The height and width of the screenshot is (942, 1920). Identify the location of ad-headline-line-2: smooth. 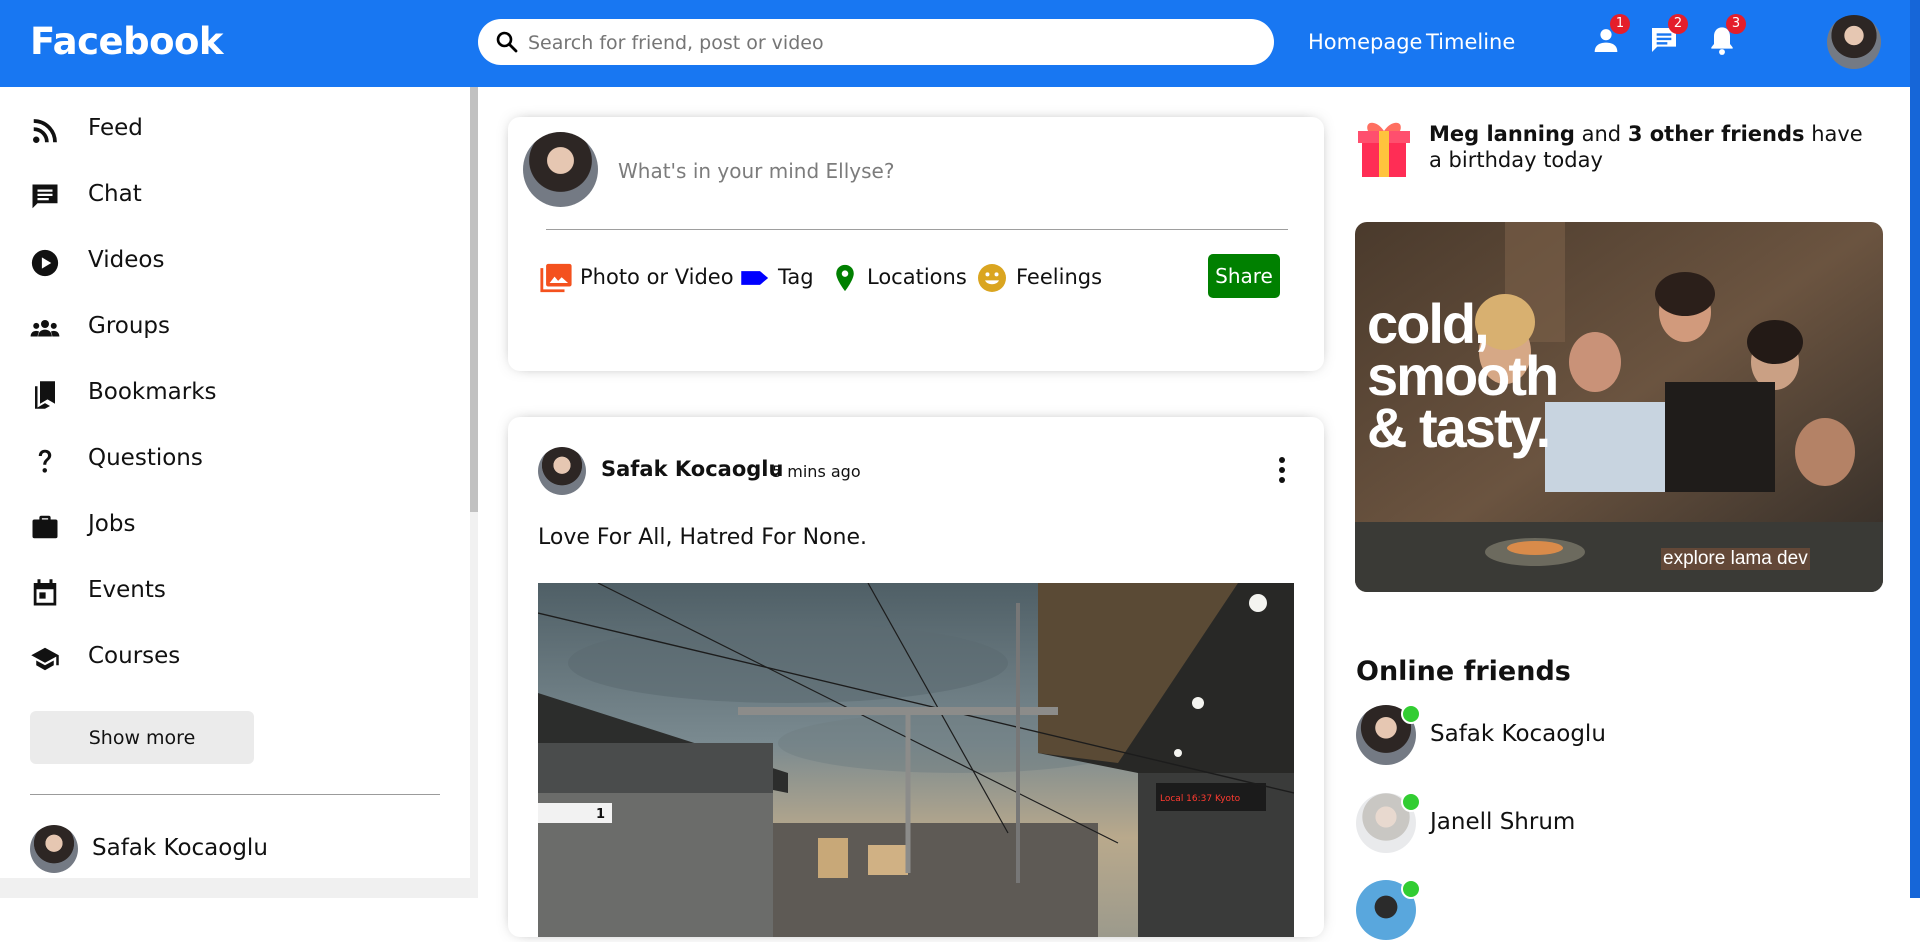
(1463, 375).